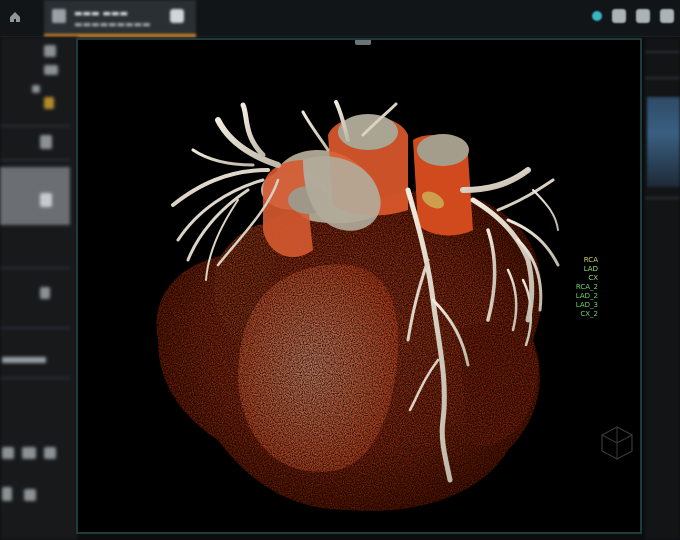  I want to click on legend-item-rca: RCA, so click(585, 260).